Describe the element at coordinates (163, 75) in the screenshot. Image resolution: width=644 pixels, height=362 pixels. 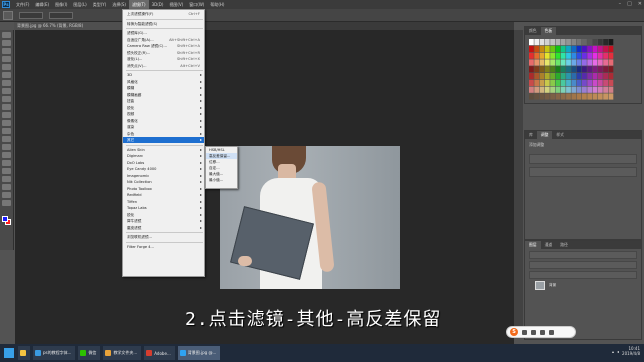
I see `filter-menu-item: 3D ▸` at that location.